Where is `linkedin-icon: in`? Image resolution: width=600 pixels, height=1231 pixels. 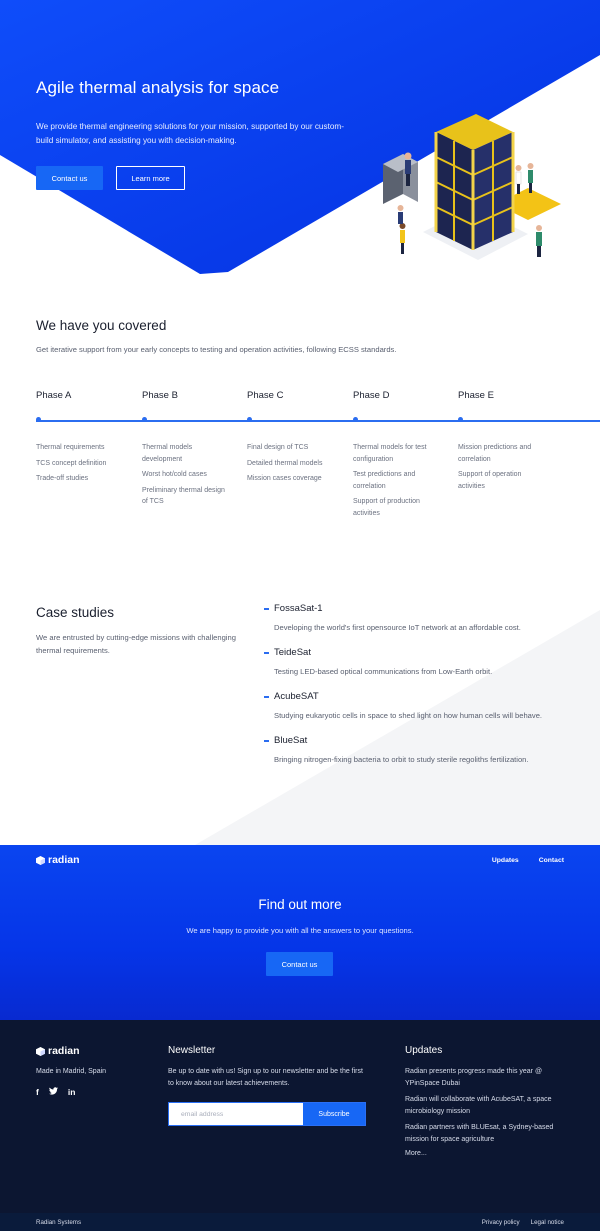 linkedin-icon: in is located at coordinates (72, 1092).